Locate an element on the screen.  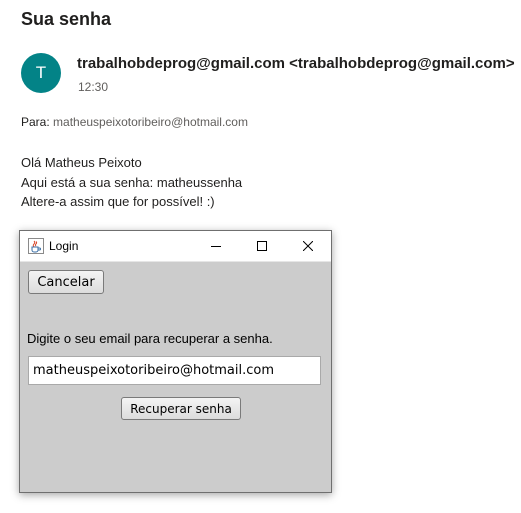
sender-name: trabalhobdeprog@gmail.com is located at coordinates (181, 63).